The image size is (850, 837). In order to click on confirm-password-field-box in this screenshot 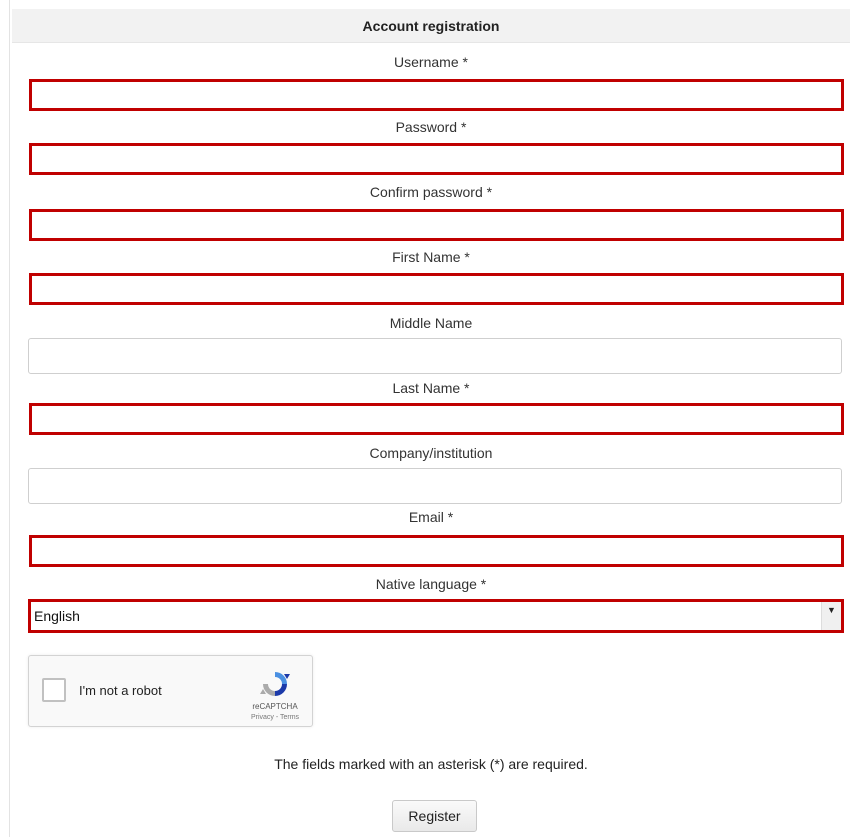, I will do `click(436, 225)`.